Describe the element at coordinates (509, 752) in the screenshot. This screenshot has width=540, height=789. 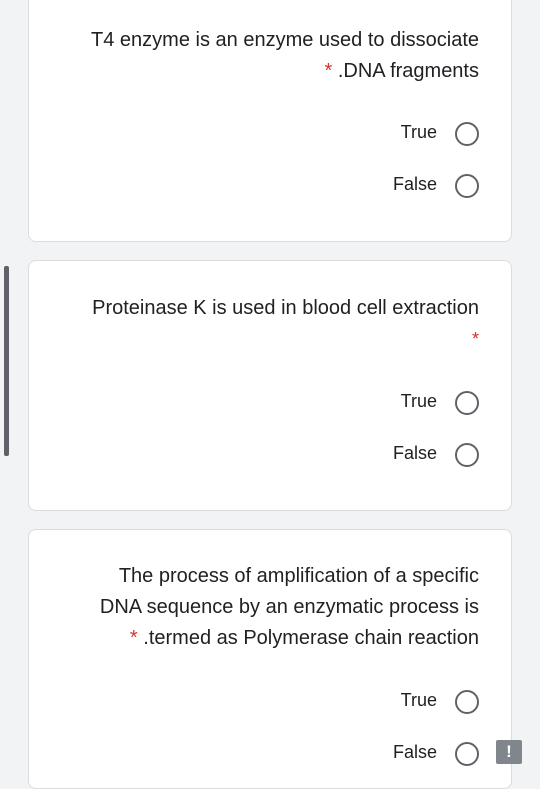
I see `feedback-icon: !` at that location.